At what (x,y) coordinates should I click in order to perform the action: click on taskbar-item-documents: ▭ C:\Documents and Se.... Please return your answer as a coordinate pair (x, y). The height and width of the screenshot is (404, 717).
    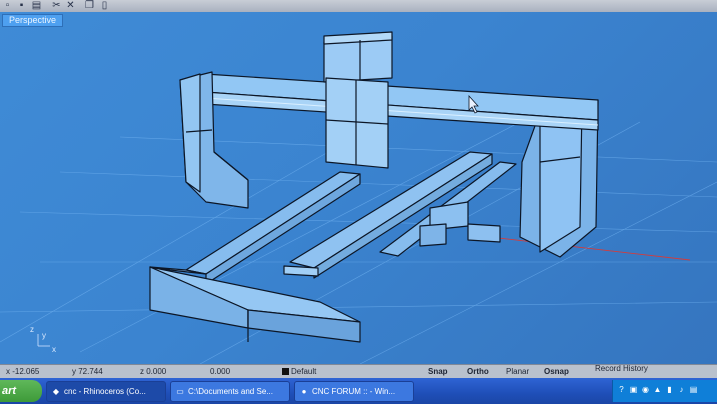
    Looking at the image, I should click on (230, 391).